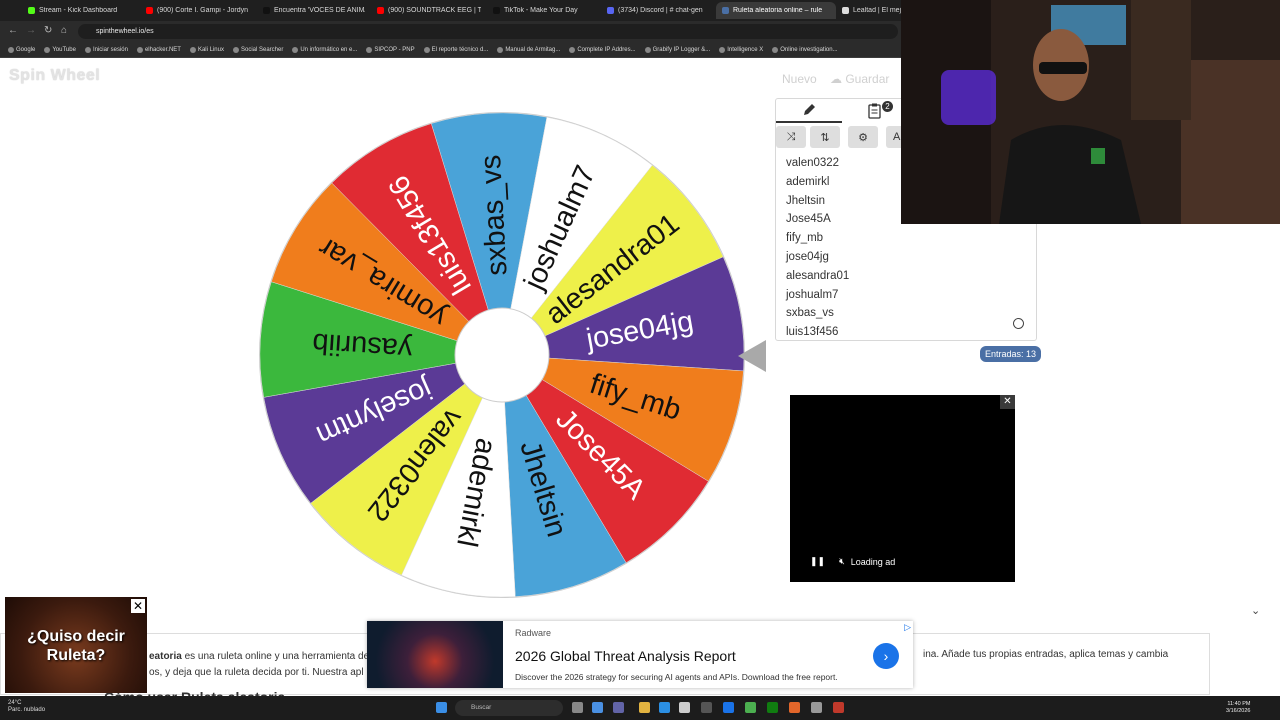 The width and height of the screenshot is (1280, 720). Describe the element at coordinates (618, 707) in the screenshot. I see `teams-icon` at that location.